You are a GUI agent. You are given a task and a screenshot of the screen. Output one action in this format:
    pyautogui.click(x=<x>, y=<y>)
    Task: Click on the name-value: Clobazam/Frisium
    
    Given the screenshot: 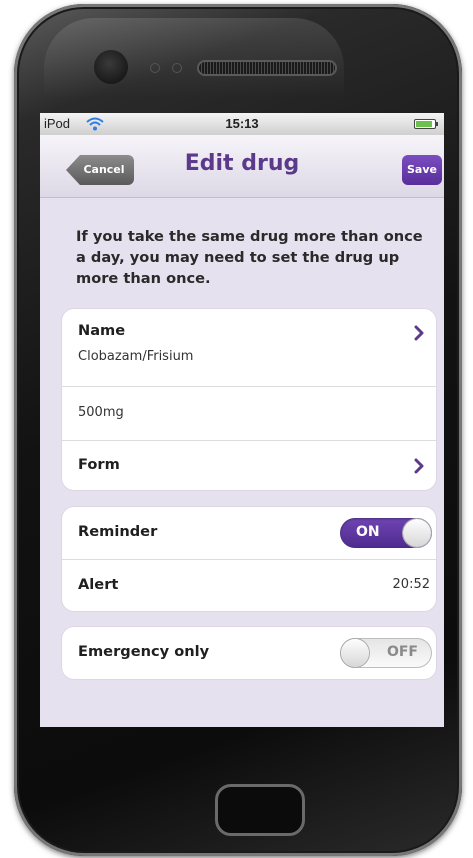 What is the action you would take?
    pyautogui.click(x=136, y=356)
    